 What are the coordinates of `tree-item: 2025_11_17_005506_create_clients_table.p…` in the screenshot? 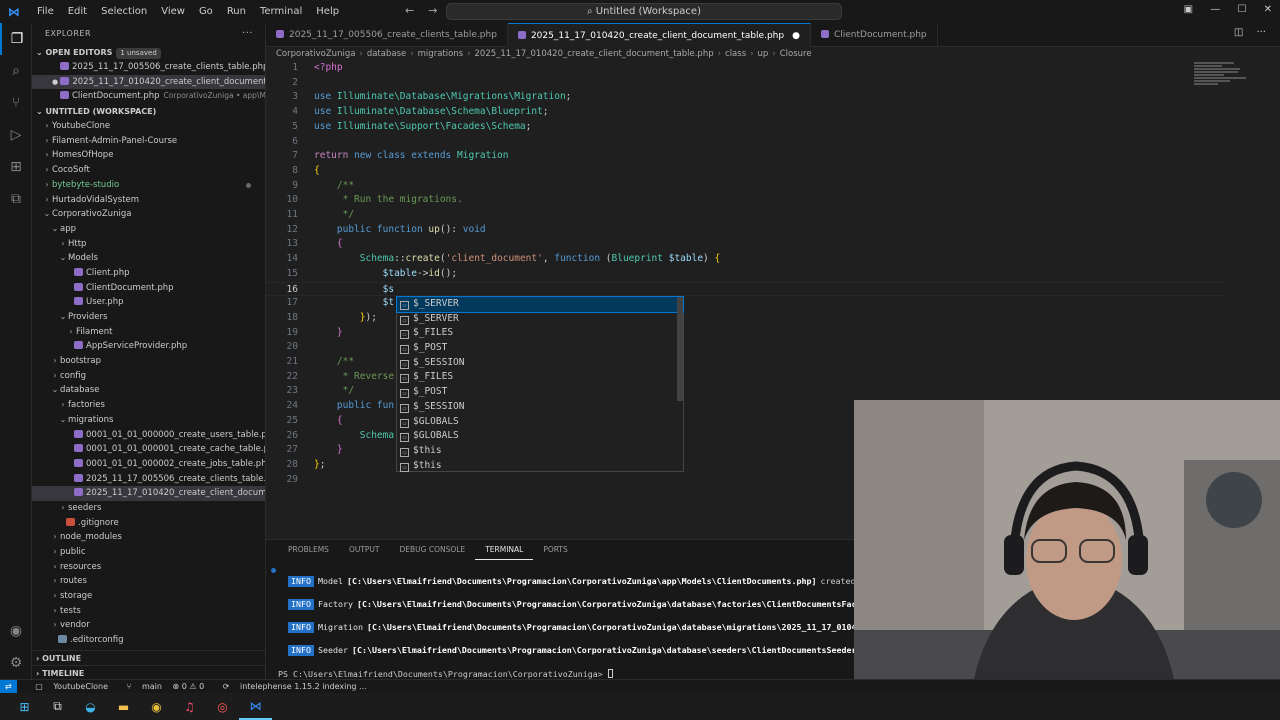 It's located at (148, 479).